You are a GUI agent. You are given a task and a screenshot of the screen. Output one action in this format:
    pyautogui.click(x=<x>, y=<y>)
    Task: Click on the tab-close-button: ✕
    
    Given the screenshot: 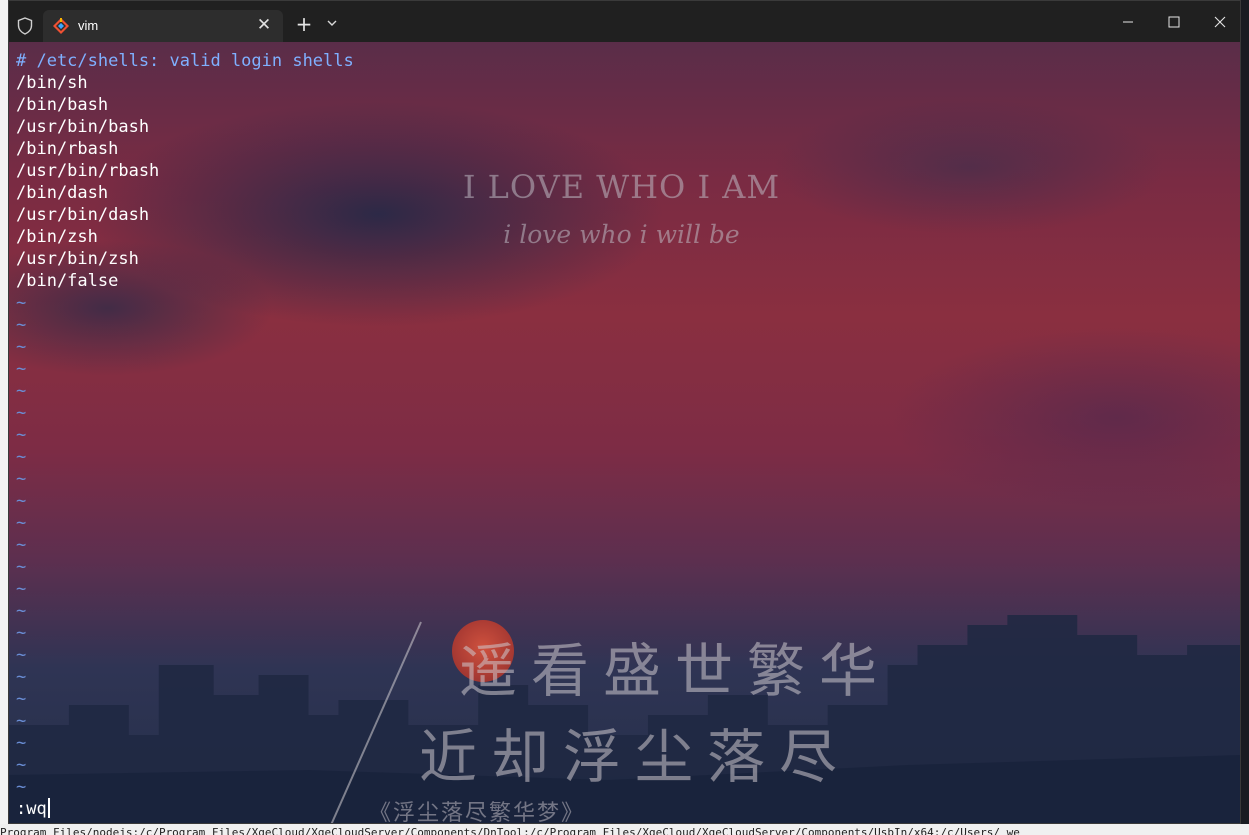 What is the action you would take?
    pyautogui.click(x=264, y=25)
    